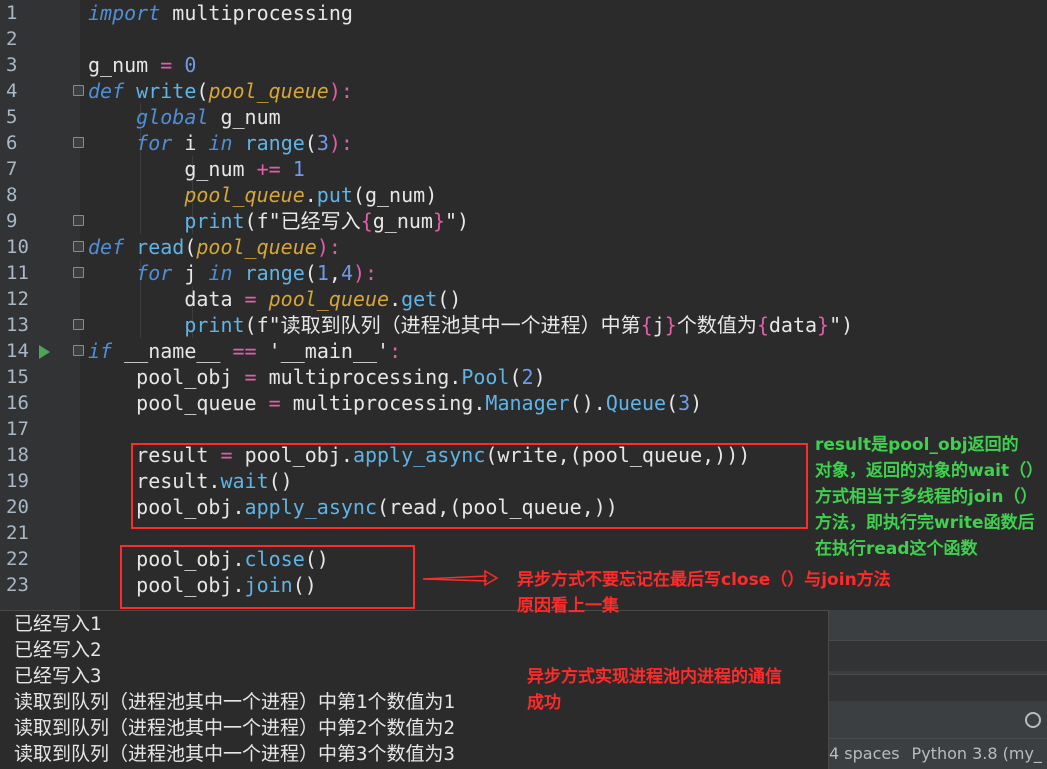 The height and width of the screenshot is (769, 1047). What do you see at coordinates (329, 351) in the screenshot?
I see `string: '__main__'` at bounding box center [329, 351].